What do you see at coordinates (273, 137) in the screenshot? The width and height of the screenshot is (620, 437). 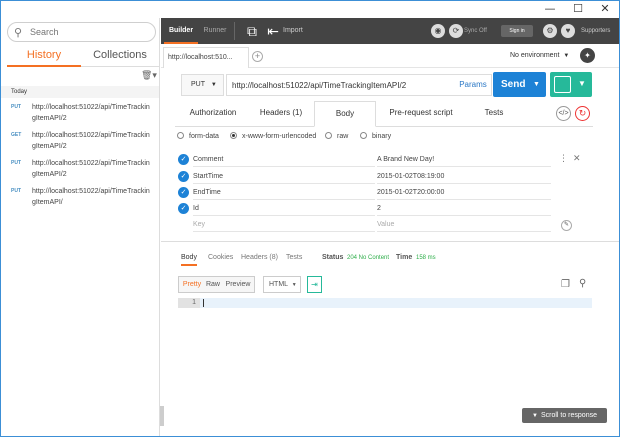 I see `radio-x-www-form-urlencoded: x-www-form-urlencoded` at bounding box center [273, 137].